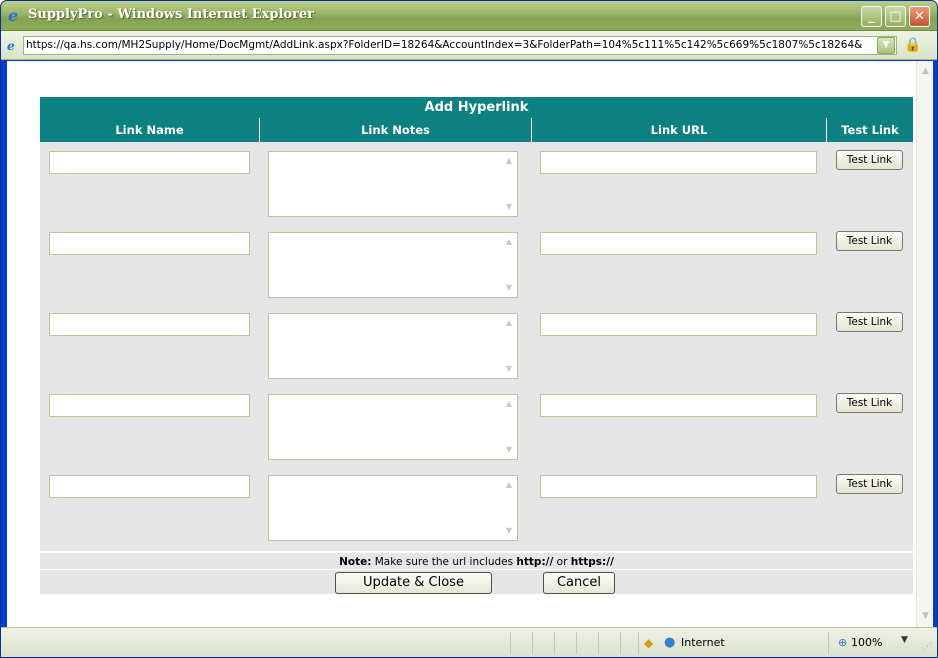 The image size is (938, 658). What do you see at coordinates (355, 562) in the screenshot?
I see `note-label: Note:` at bounding box center [355, 562].